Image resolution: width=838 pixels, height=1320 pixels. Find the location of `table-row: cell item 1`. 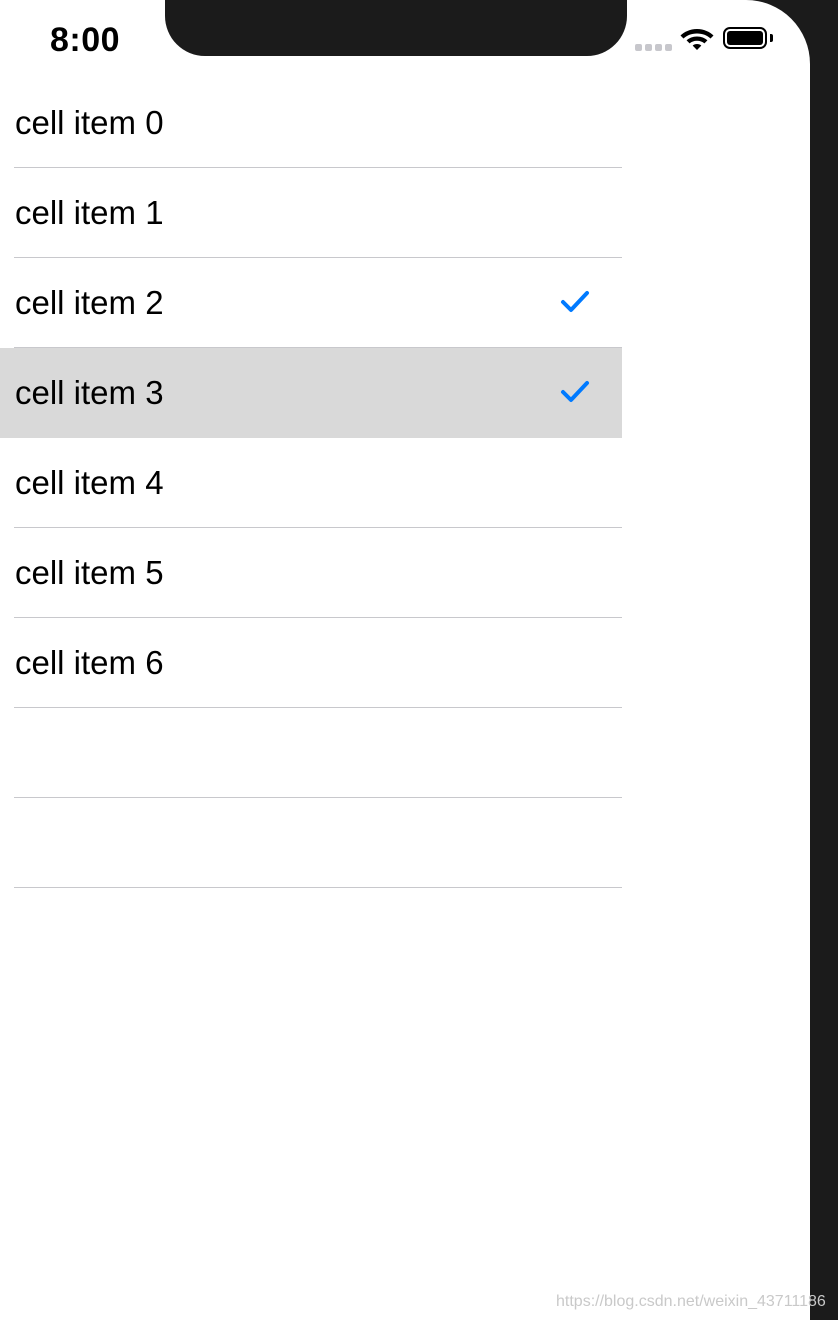

table-row: cell item 1 is located at coordinates (311, 213).